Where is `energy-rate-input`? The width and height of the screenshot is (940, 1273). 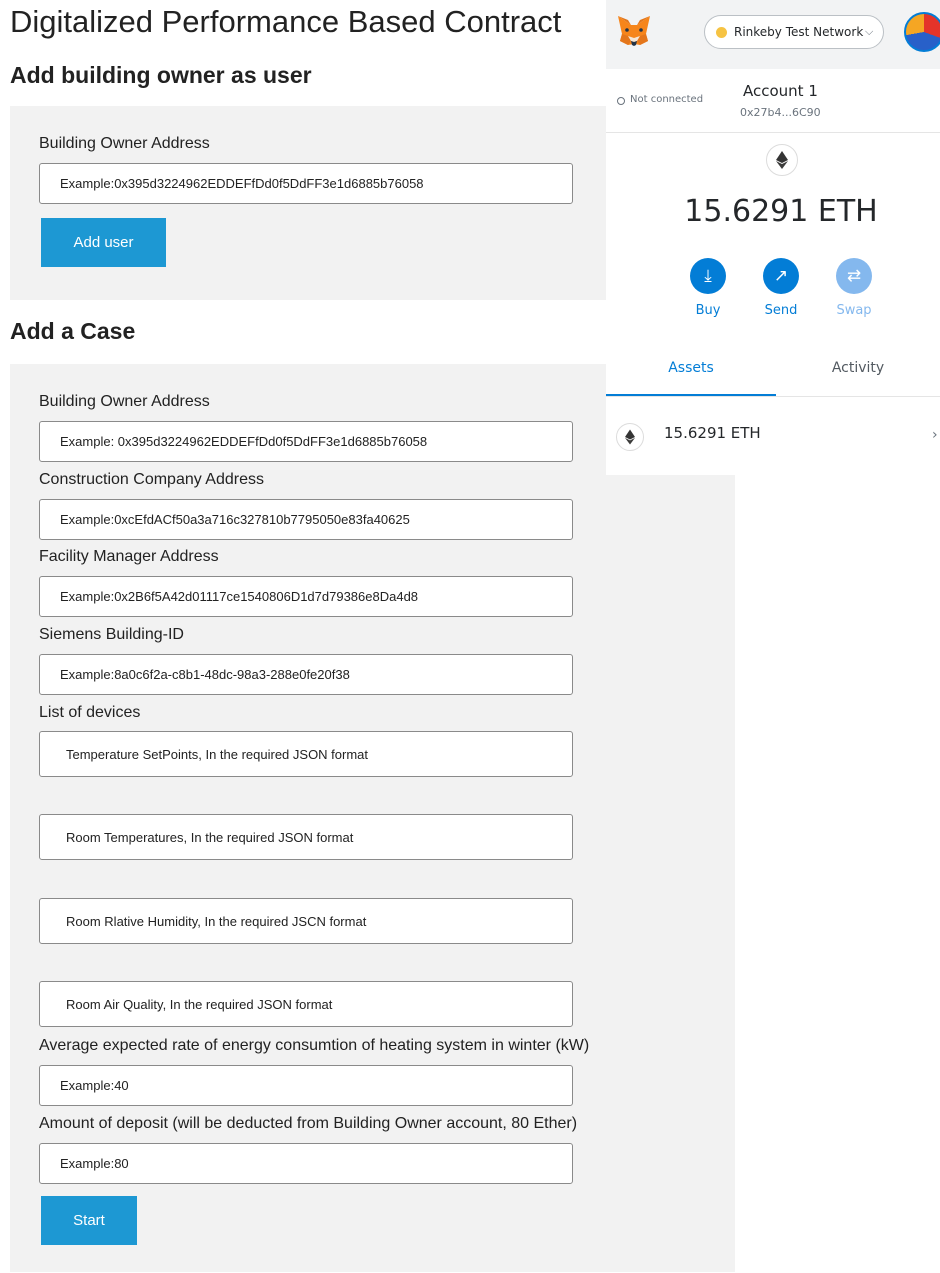 energy-rate-input is located at coordinates (306, 1085).